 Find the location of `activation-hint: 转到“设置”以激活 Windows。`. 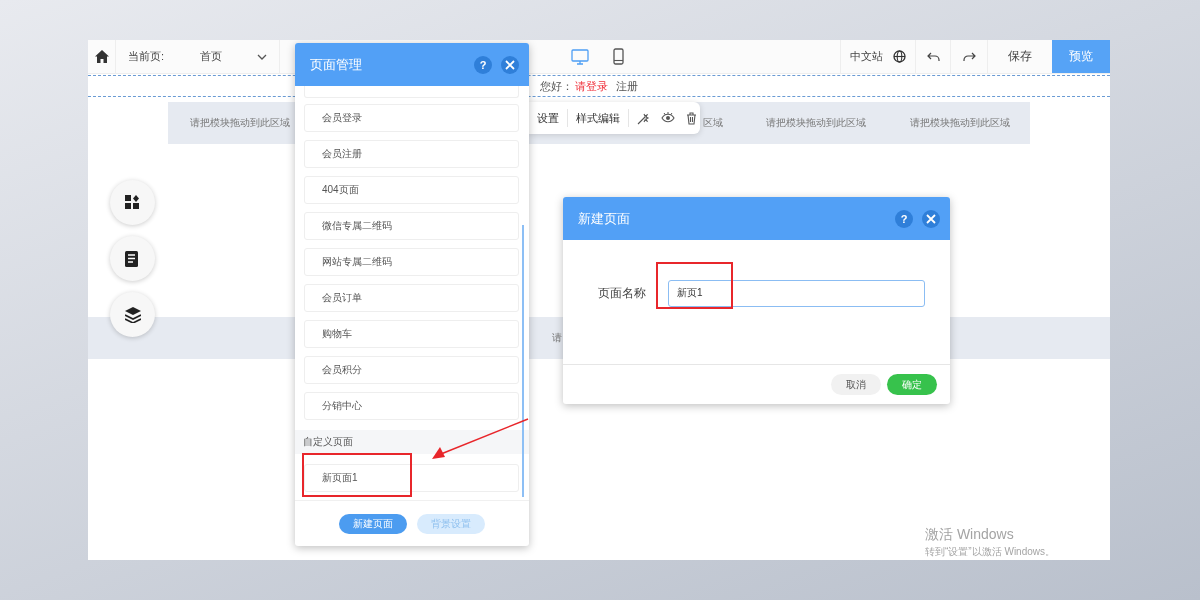

activation-hint: 转到“设置”以激活 Windows。 is located at coordinates (990, 552).